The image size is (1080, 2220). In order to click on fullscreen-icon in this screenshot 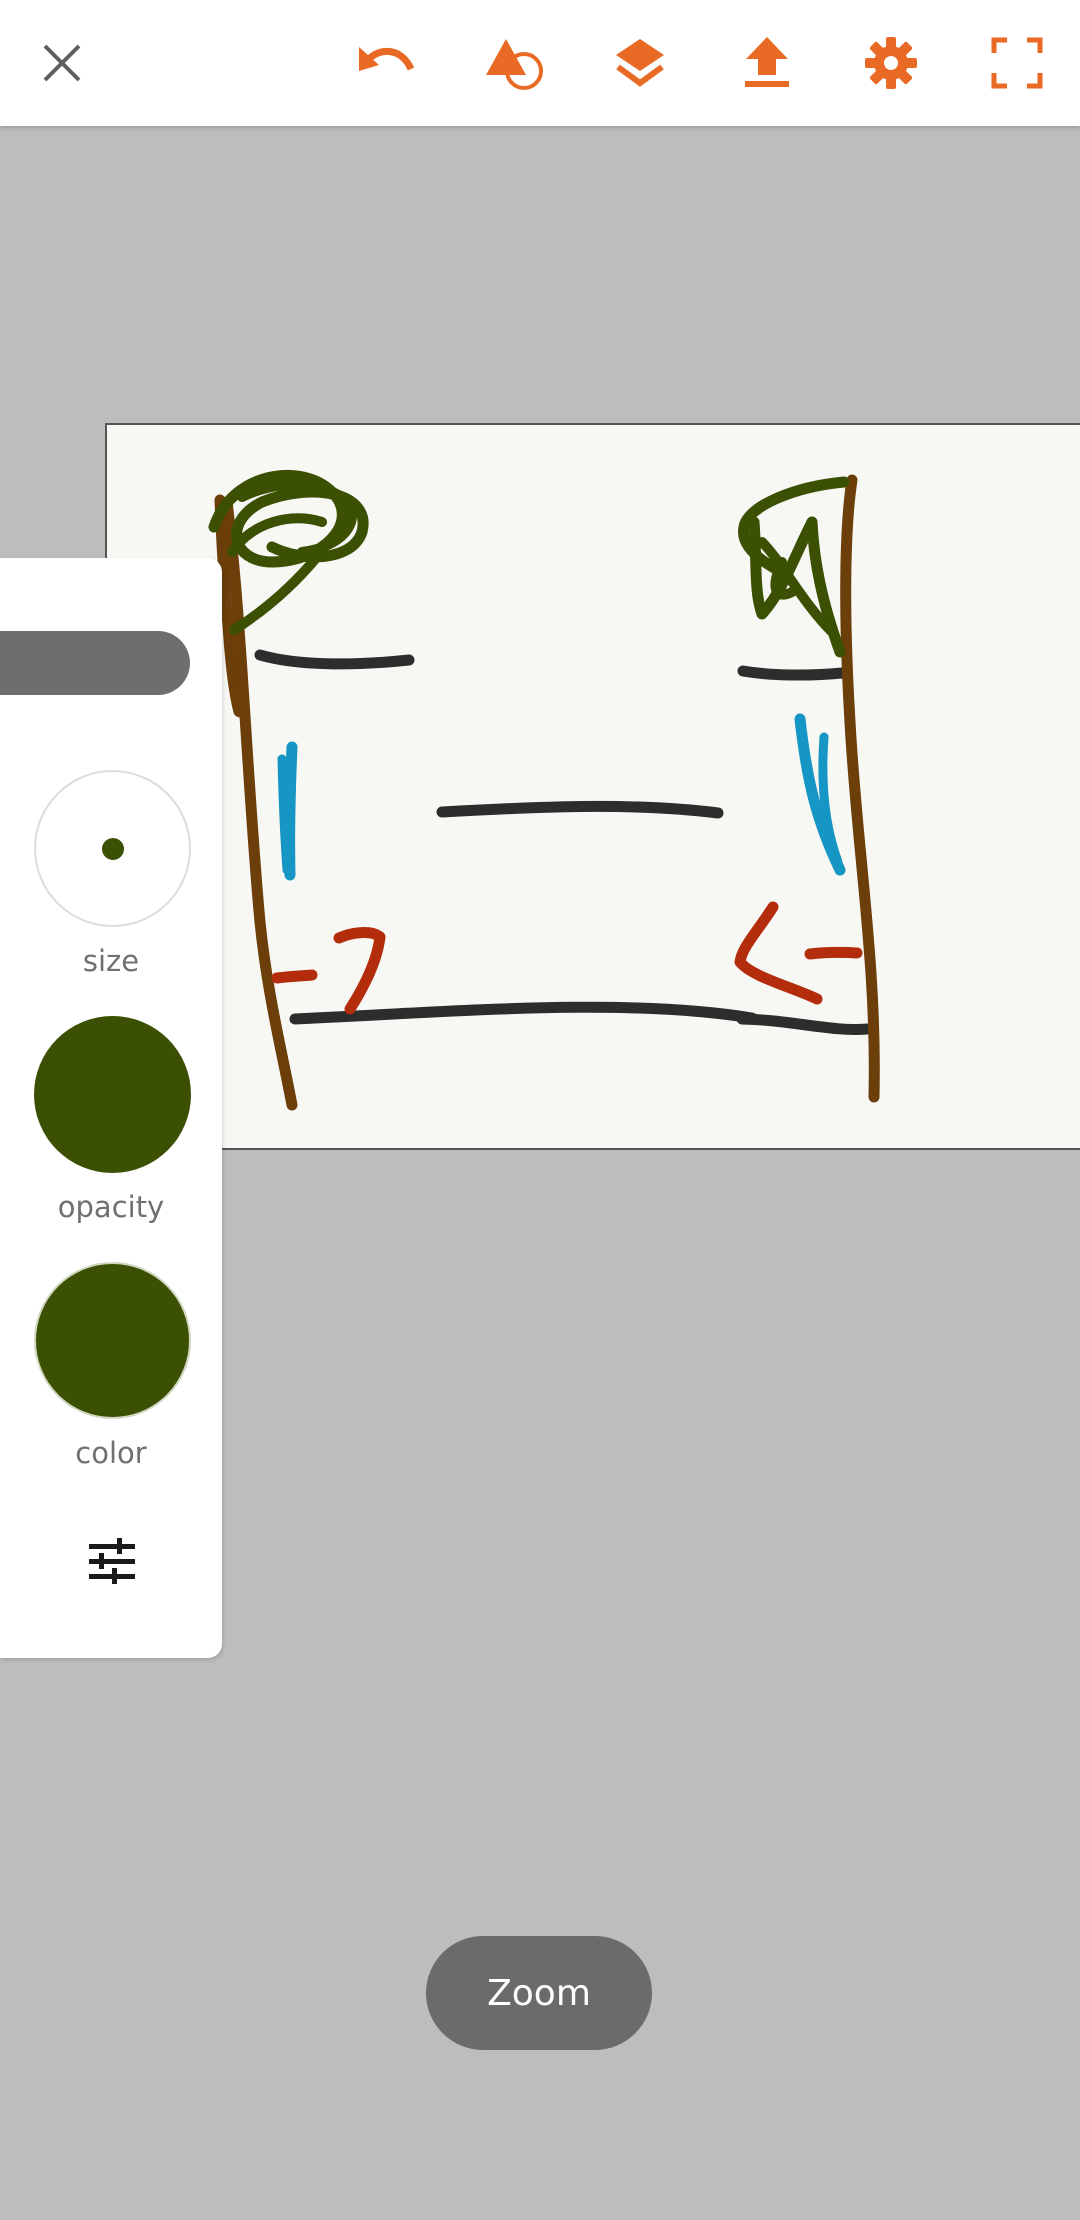, I will do `click(1017, 63)`.